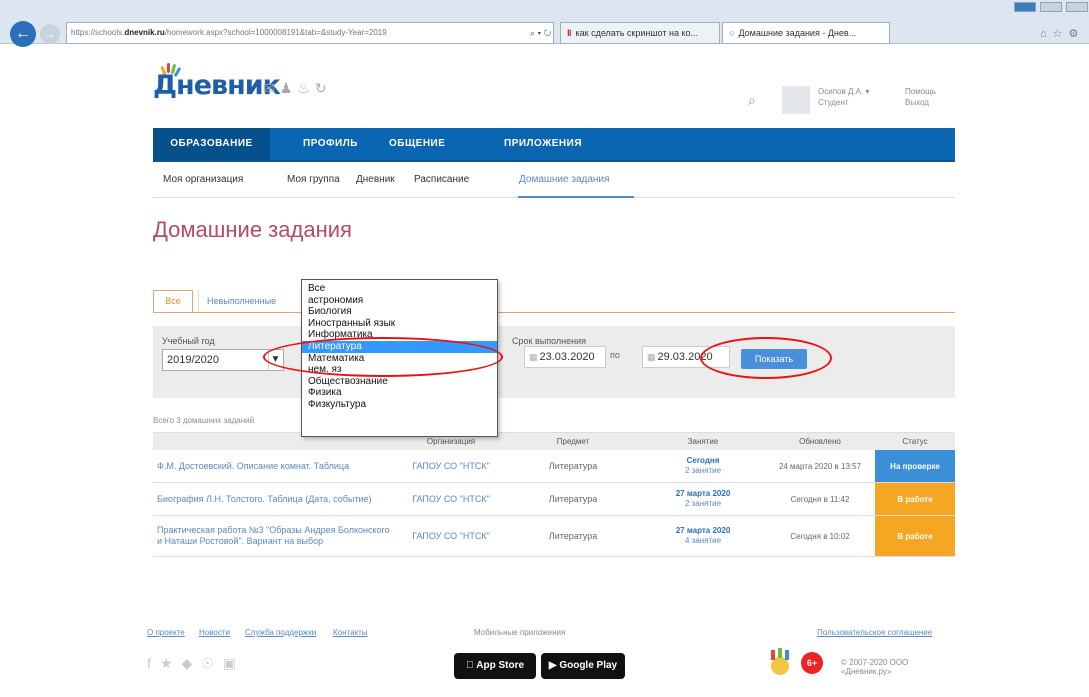 Image resolution: width=1089 pixels, height=697 pixels. I want to click on help-link: Помощь, so click(920, 91).